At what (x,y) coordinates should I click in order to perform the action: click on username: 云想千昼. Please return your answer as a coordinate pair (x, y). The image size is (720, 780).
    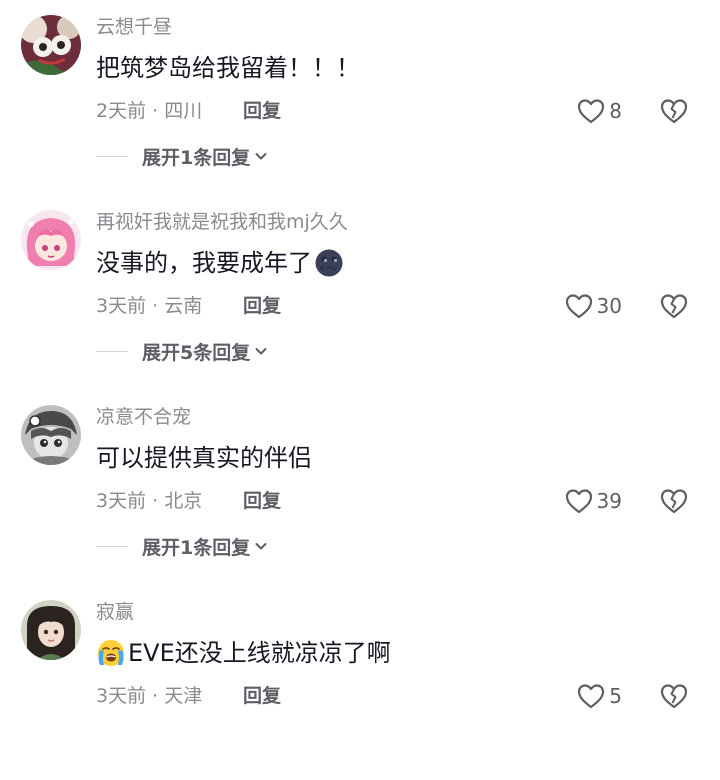
    Looking at the image, I should click on (134, 27).